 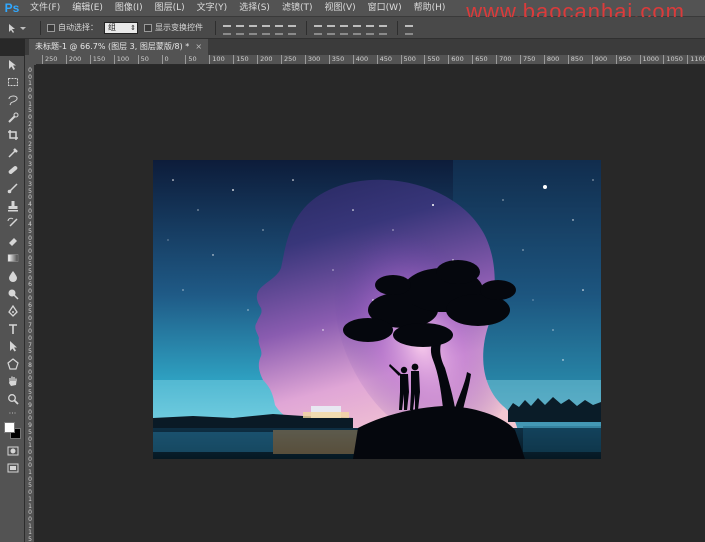 What do you see at coordinates (551, 59) in the screenshot?
I see `ruler-tick-label: 800` at bounding box center [551, 59].